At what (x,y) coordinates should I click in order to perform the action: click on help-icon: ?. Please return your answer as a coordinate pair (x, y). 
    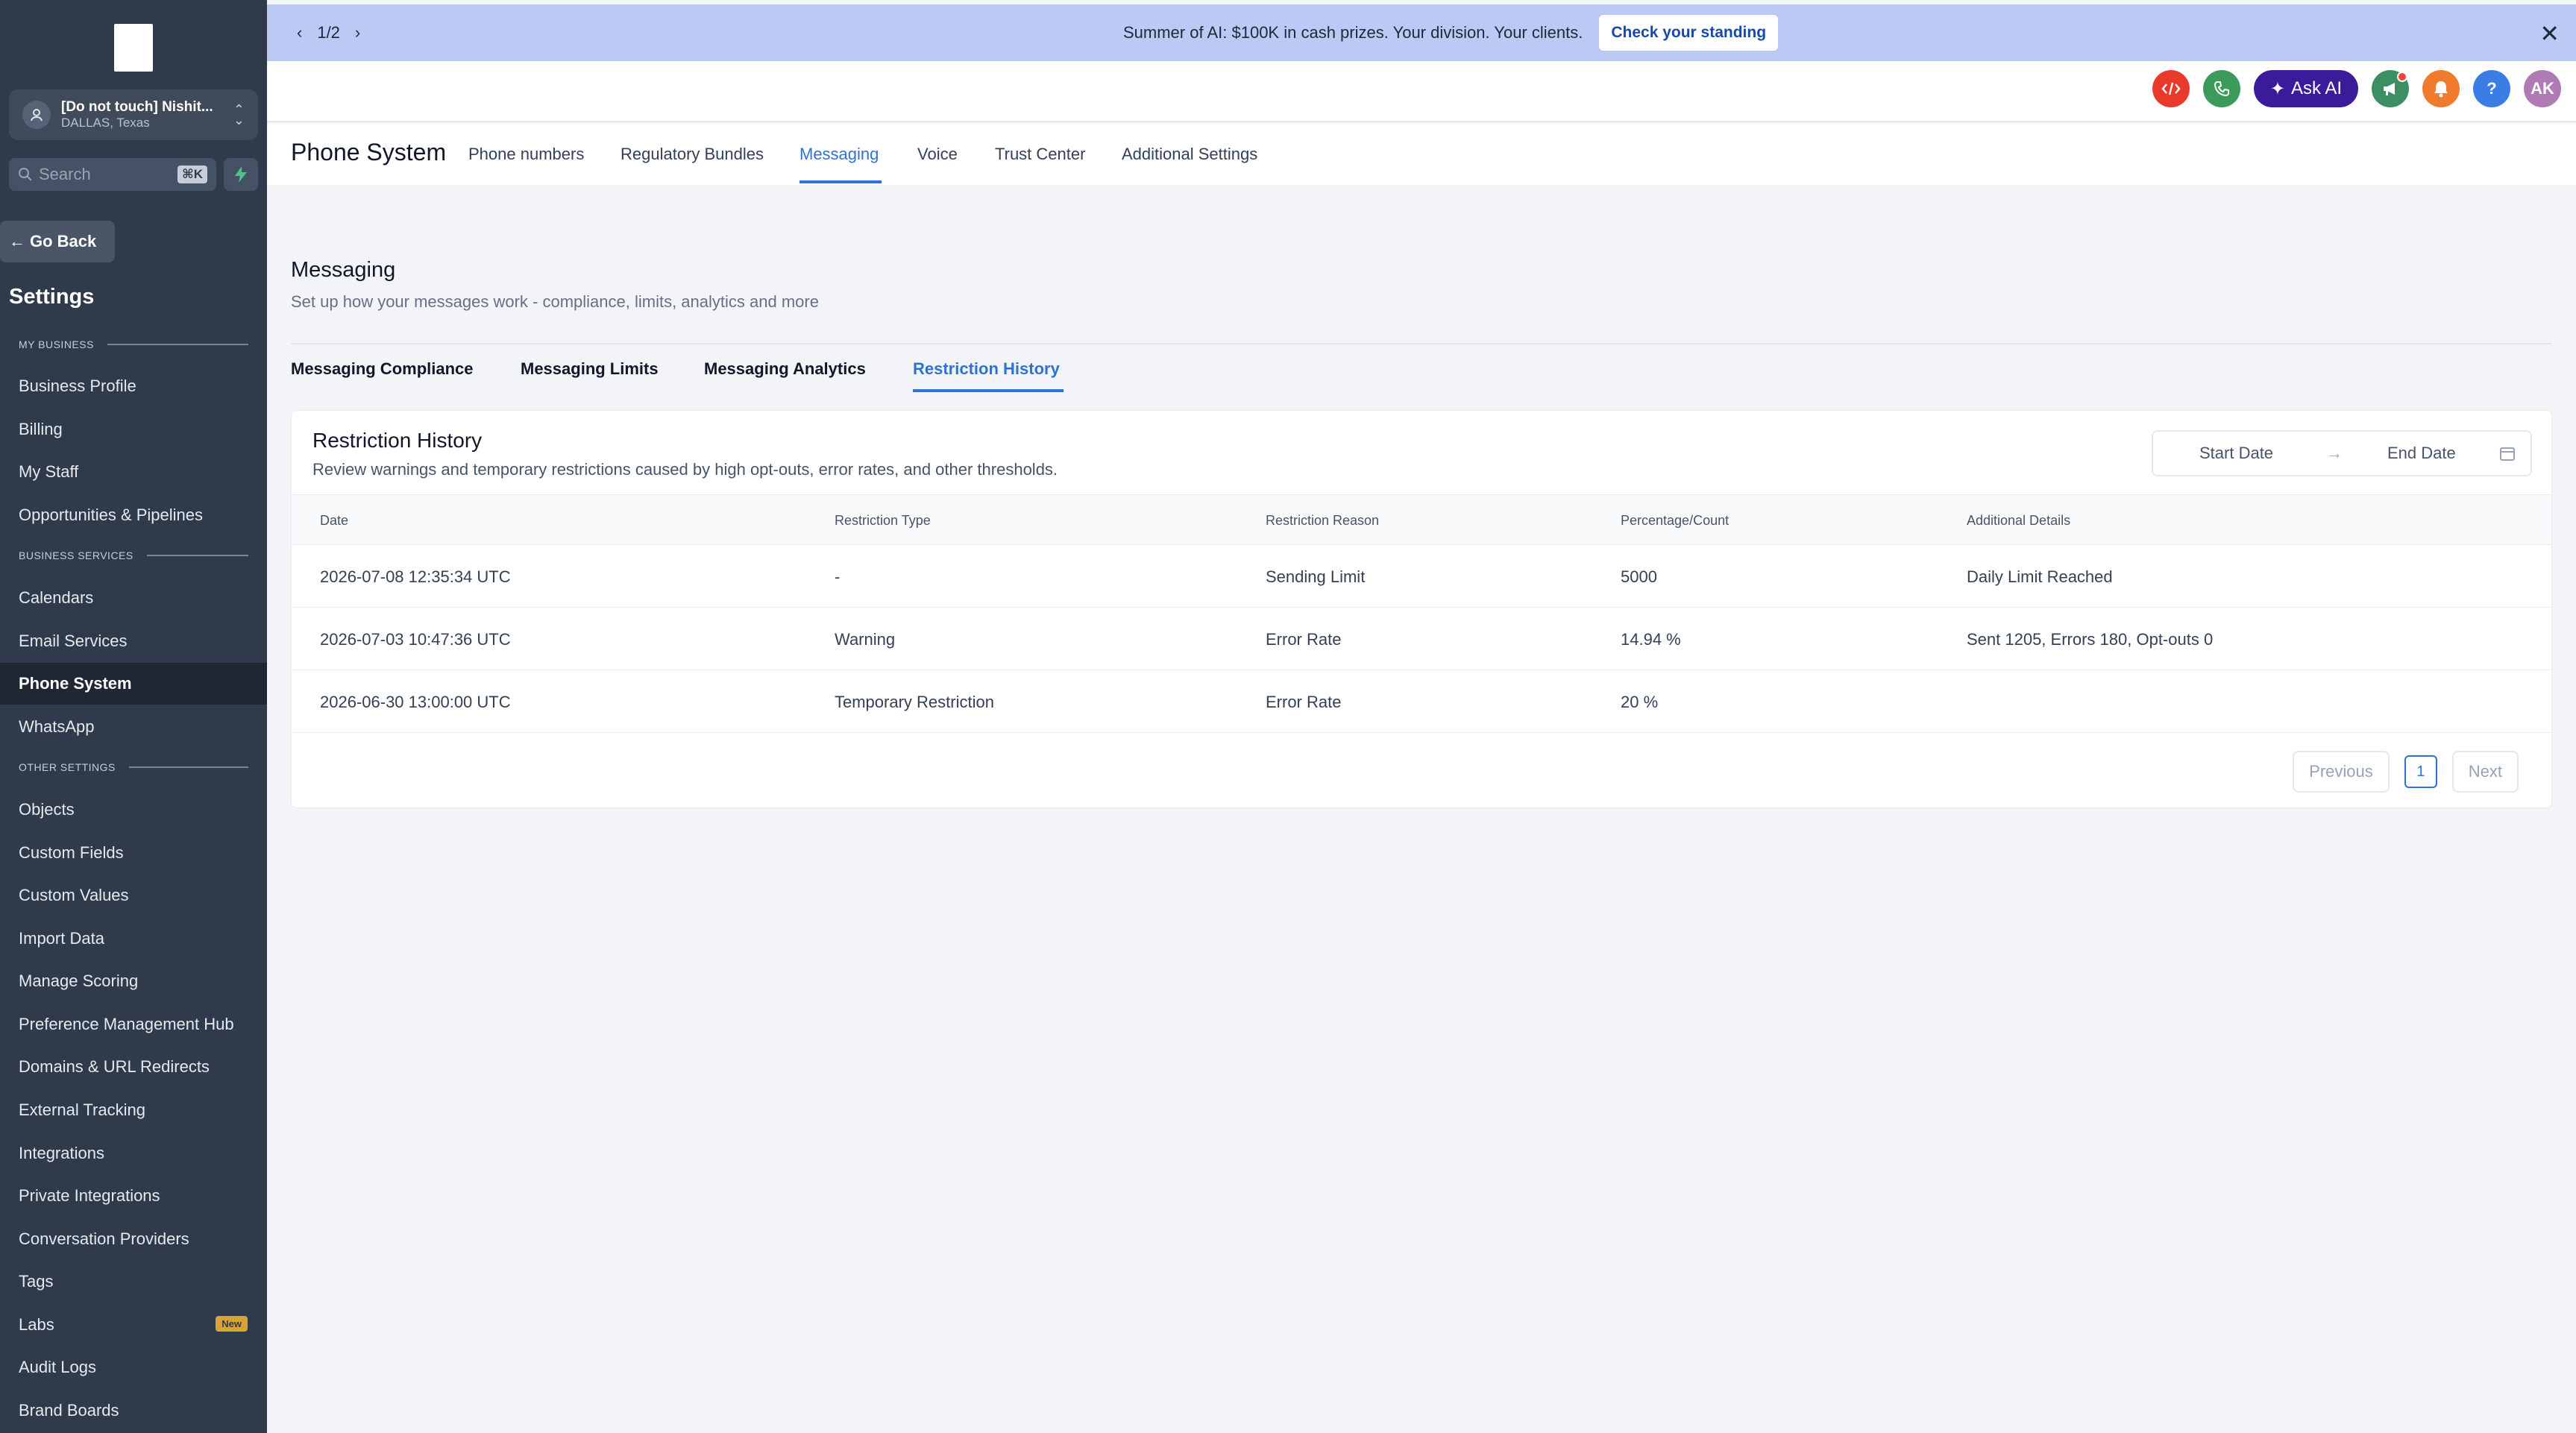
    Looking at the image, I should click on (2492, 89).